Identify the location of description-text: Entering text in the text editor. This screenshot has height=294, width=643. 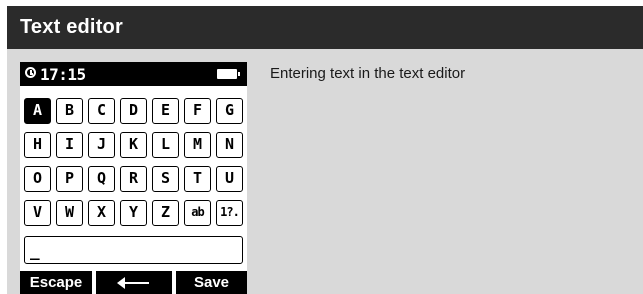
(368, 73).